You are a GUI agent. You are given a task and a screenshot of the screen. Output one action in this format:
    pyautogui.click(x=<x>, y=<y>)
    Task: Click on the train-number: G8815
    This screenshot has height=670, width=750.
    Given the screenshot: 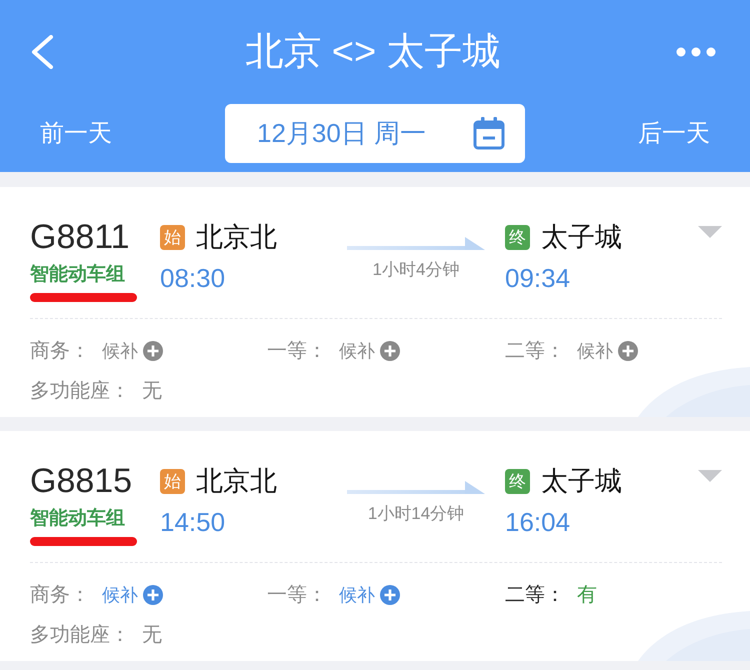 What is the action you would take?
    pyautogui.click(x=82, y=481)
    